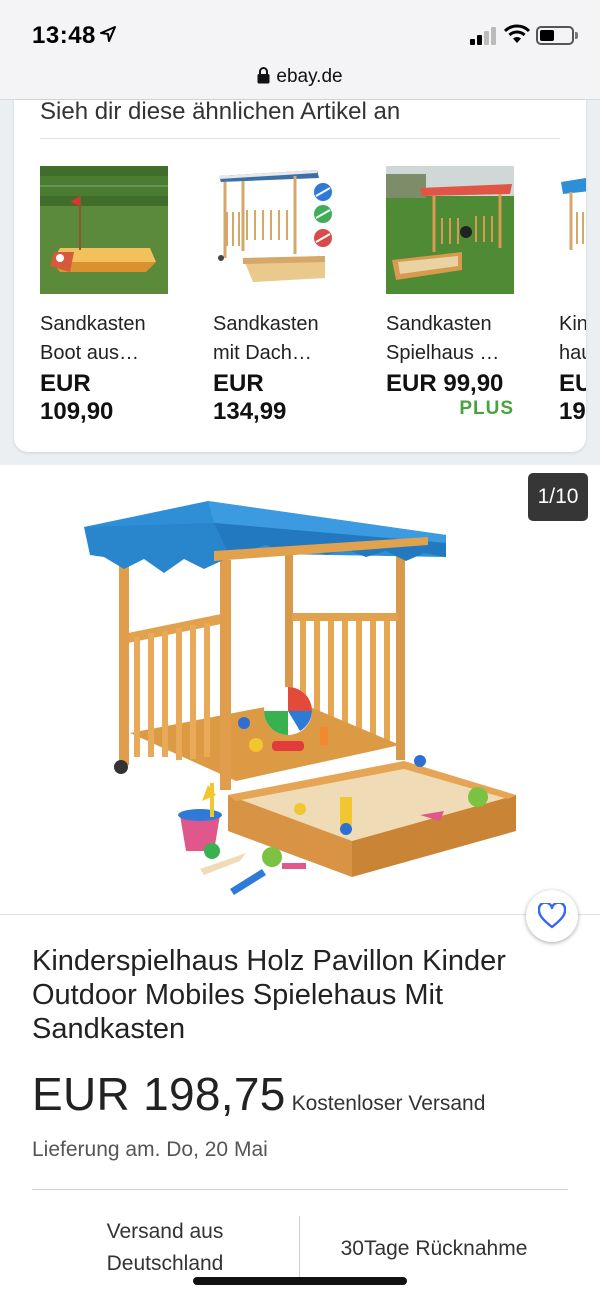 This screenshot has width=600, height=1298. I want to click on delivery-info: Lieferung am. Do, 20 Mai, so click(150, 1149).